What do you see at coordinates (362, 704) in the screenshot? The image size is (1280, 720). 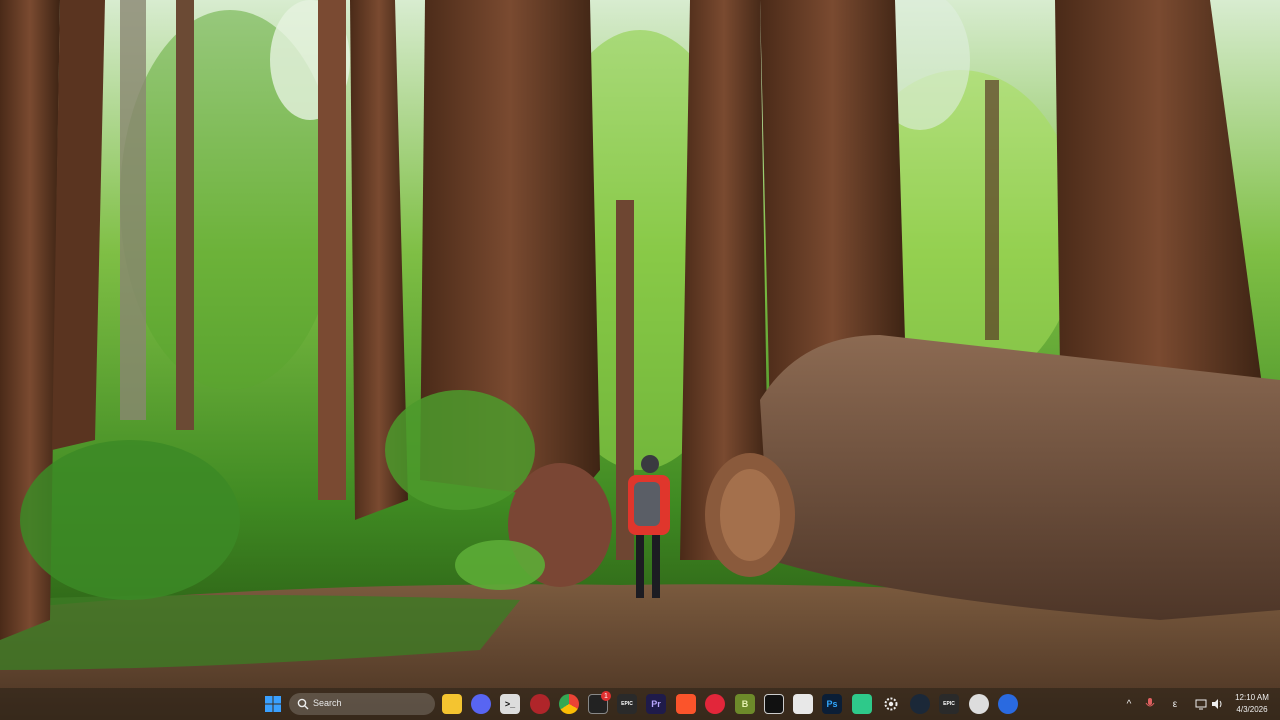 I see `search-box: Search` at bounding box center [362, 704].